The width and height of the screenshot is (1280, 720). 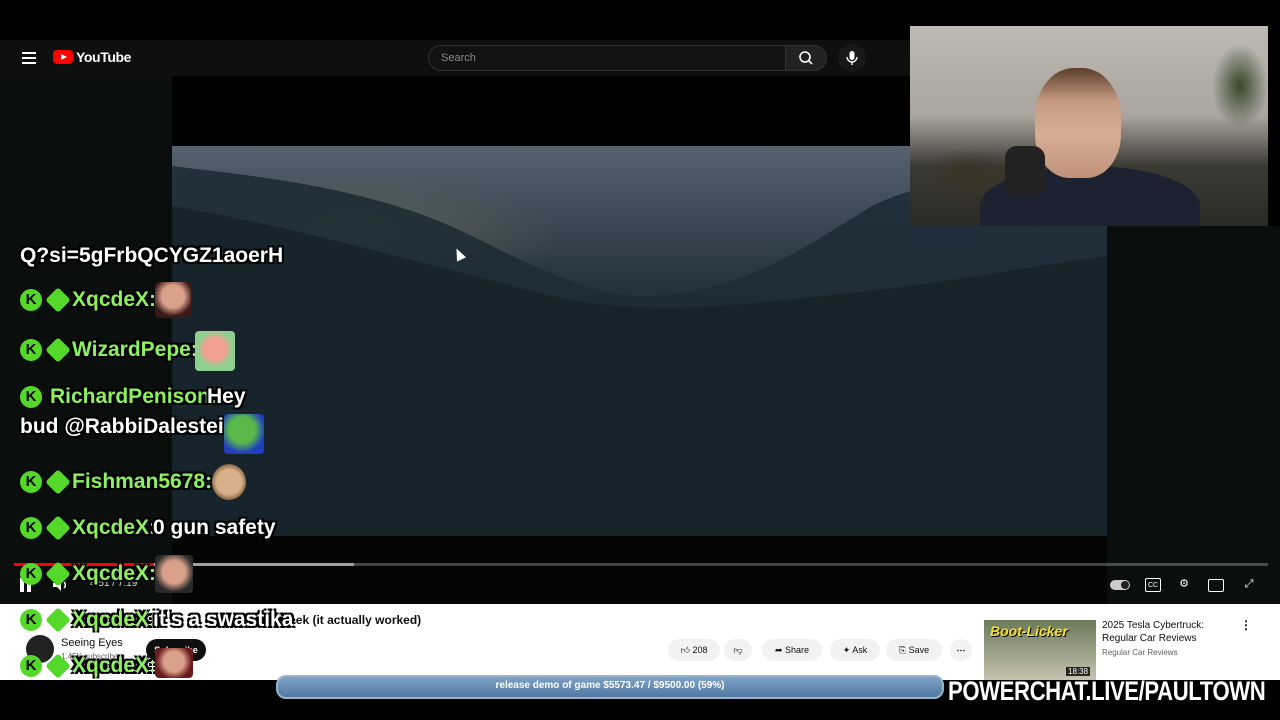 I want to click on dislike-icon: 👎︎, so click(x=738, y=650).